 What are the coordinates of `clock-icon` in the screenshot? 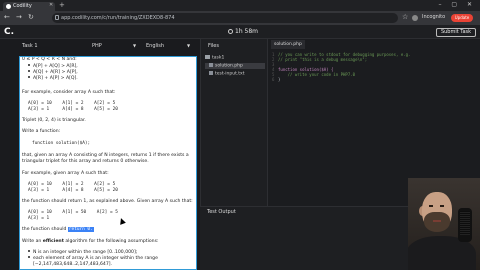 It's located at (230, 31).